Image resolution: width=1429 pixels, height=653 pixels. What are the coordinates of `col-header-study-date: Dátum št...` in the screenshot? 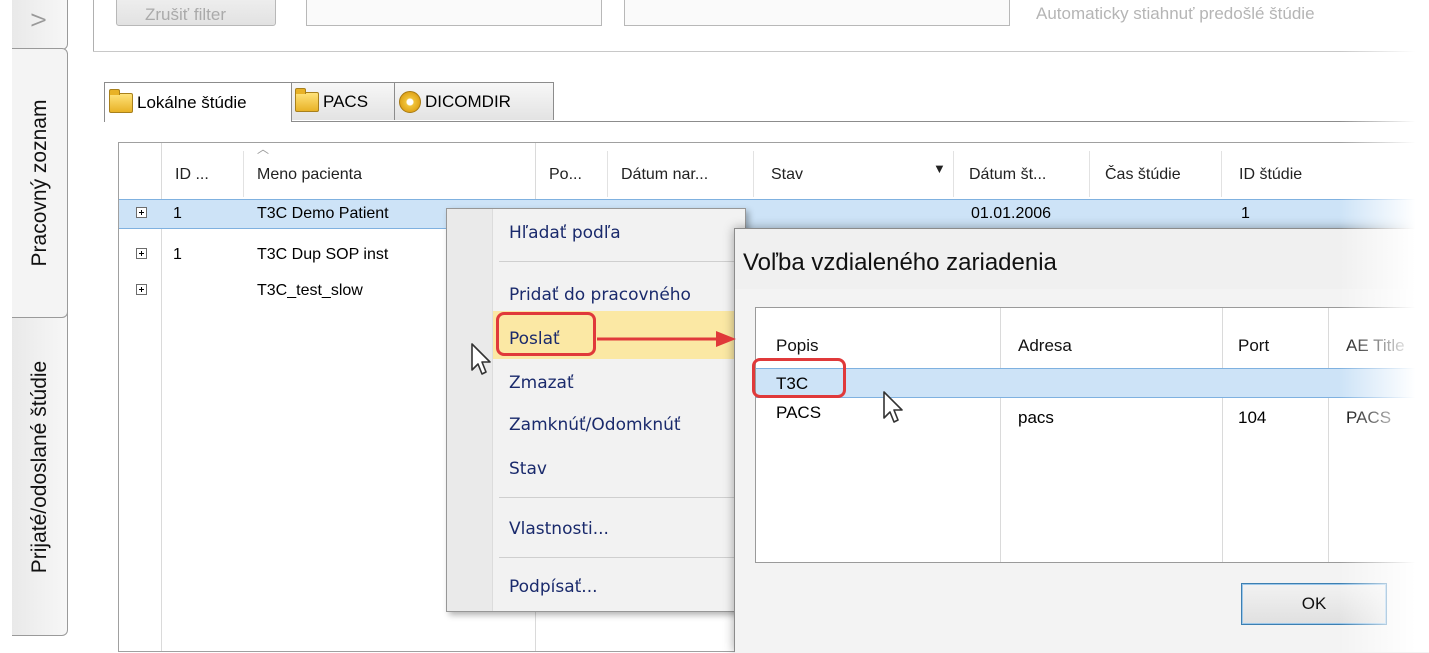 It's located at (1007, 175).